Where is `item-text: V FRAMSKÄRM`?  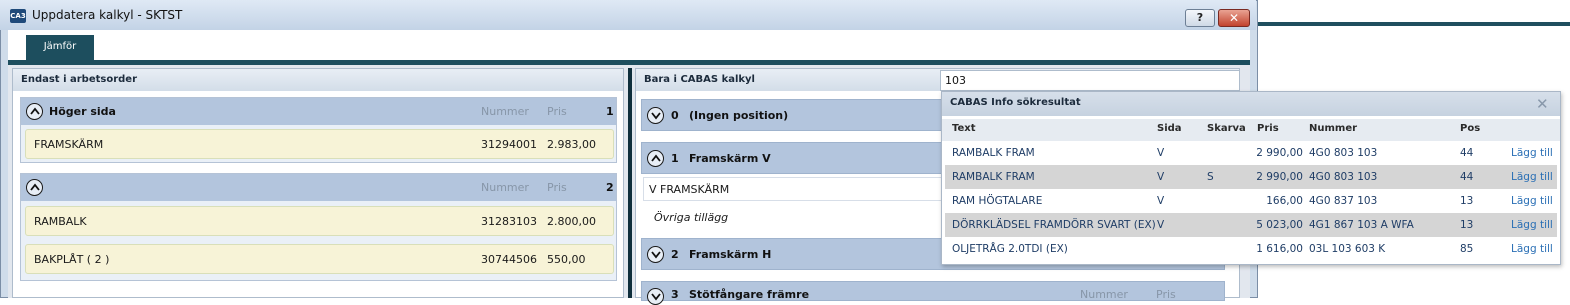
item-text: V FRAMSKÄRM is located at coordinates (689, 189).